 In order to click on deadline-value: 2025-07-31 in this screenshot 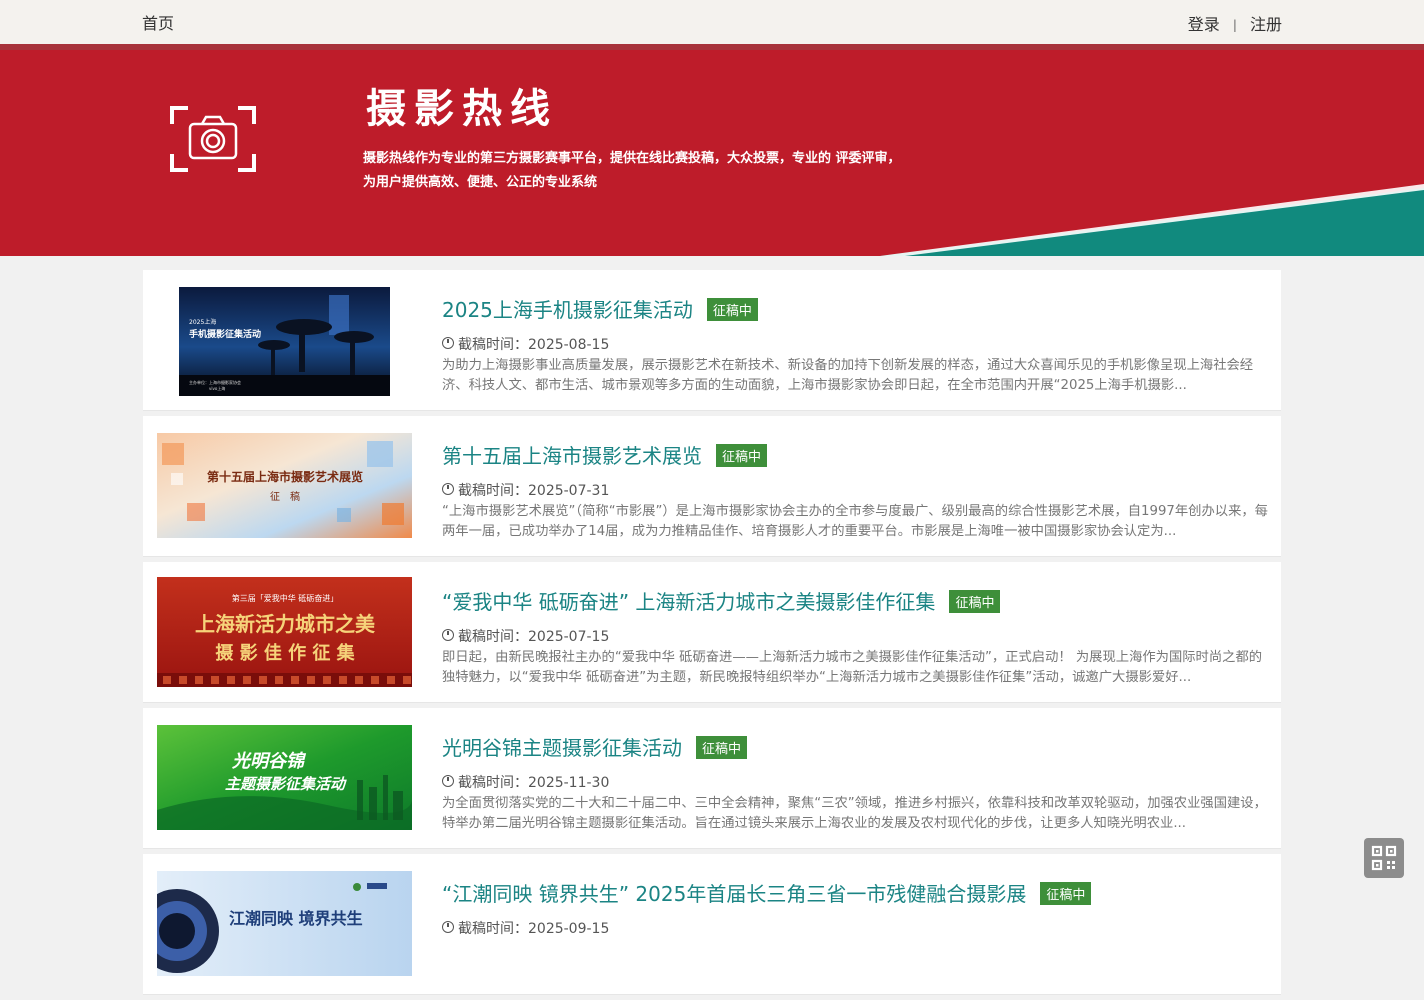, I will do `click(569, 491)`.